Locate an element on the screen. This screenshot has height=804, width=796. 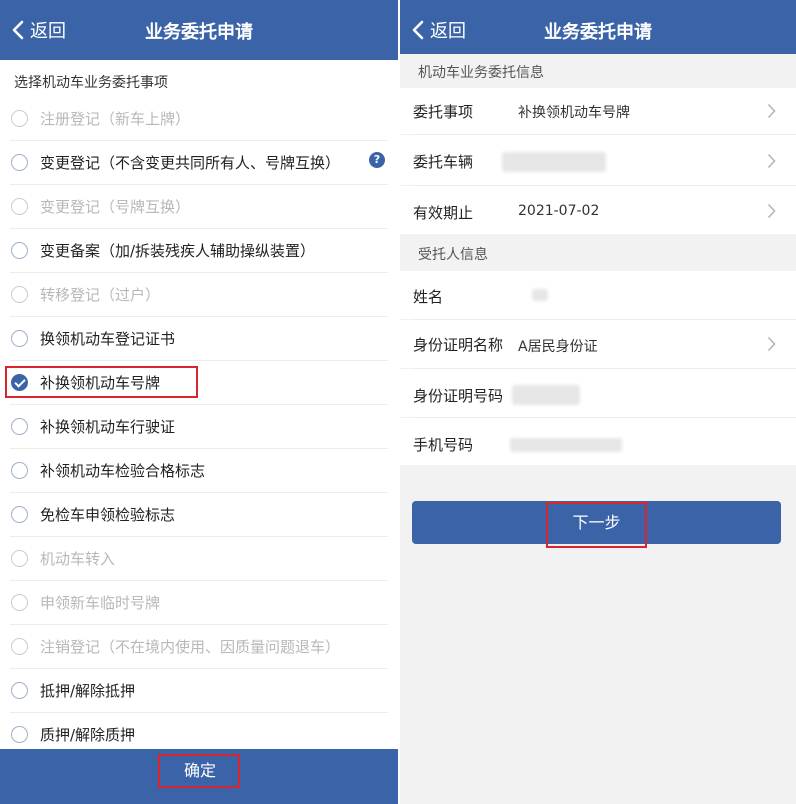
option-label: 补换领机动车行驶证 is located at coordinates (108, 426).